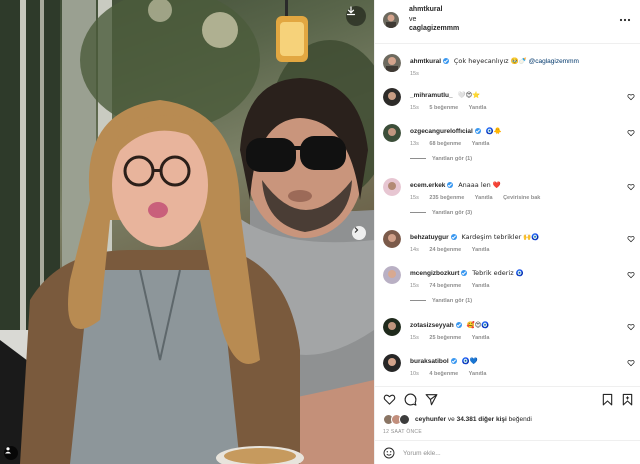 The image size is (640, 464). I want to click on view-replies-label: Yanıtları gör (1), so click(452, 159).